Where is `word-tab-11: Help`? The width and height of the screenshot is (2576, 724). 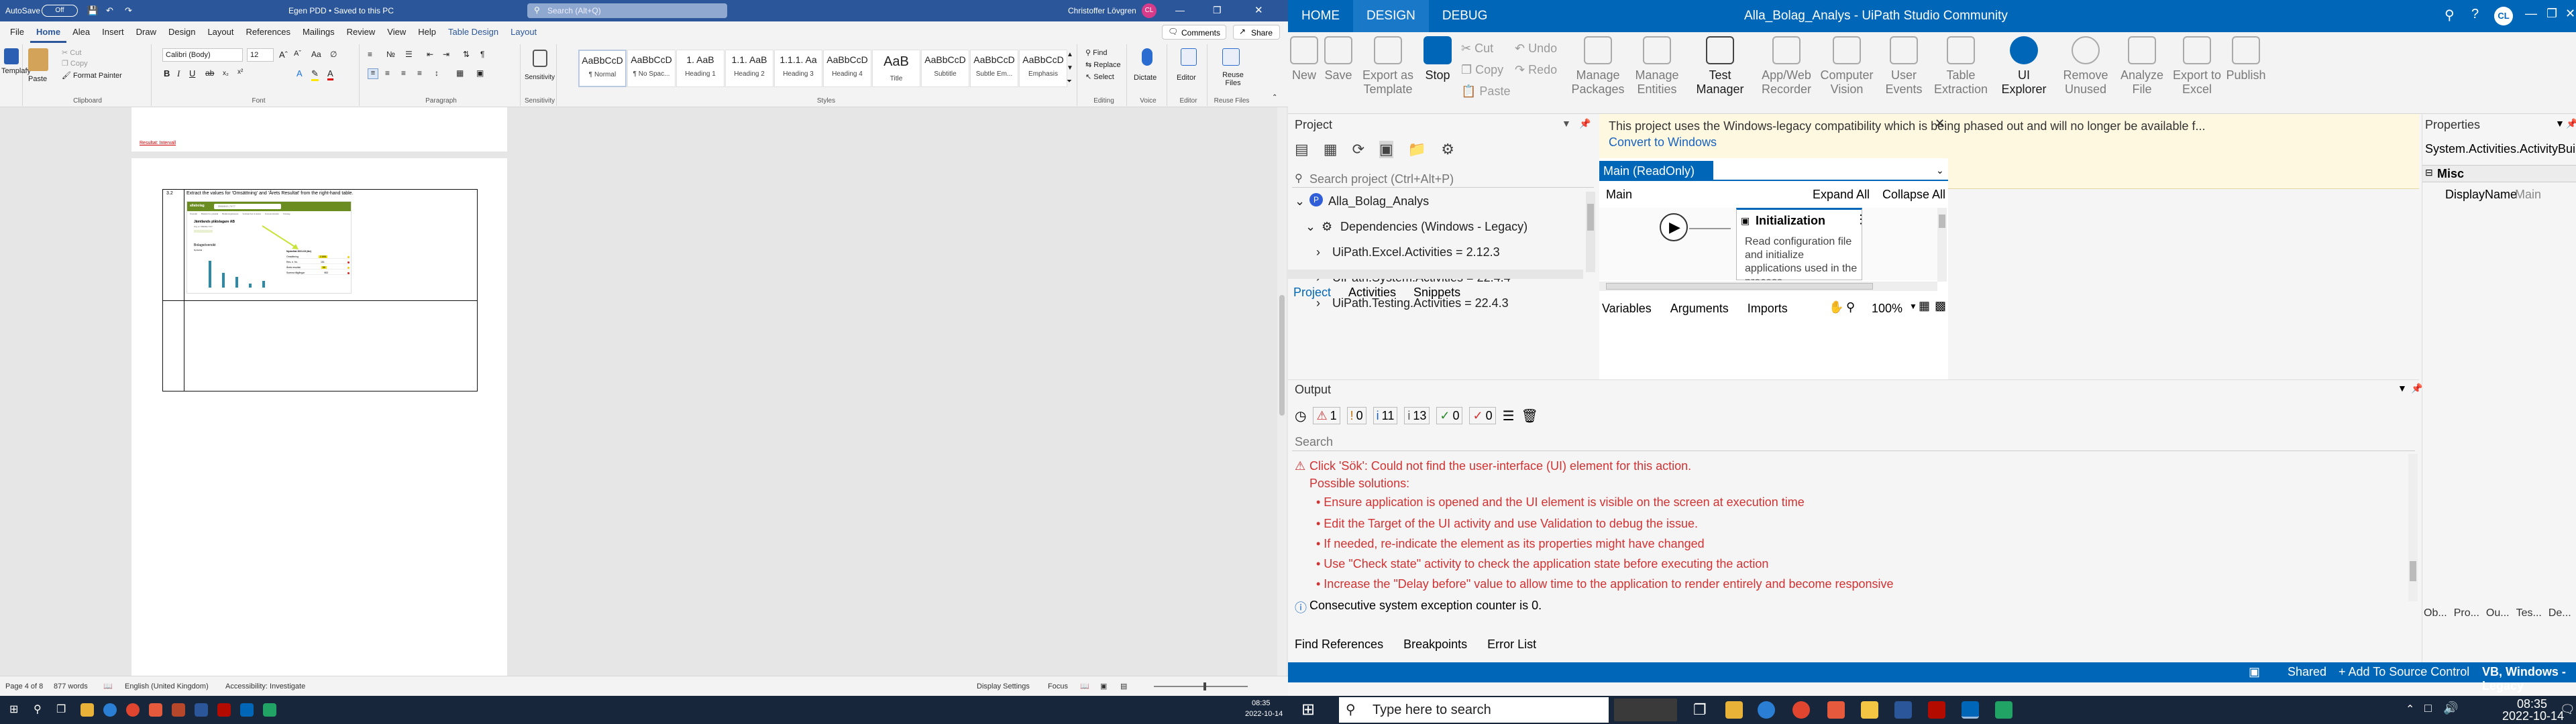
word-tab-11: Help is located at coordinates (427, 32).